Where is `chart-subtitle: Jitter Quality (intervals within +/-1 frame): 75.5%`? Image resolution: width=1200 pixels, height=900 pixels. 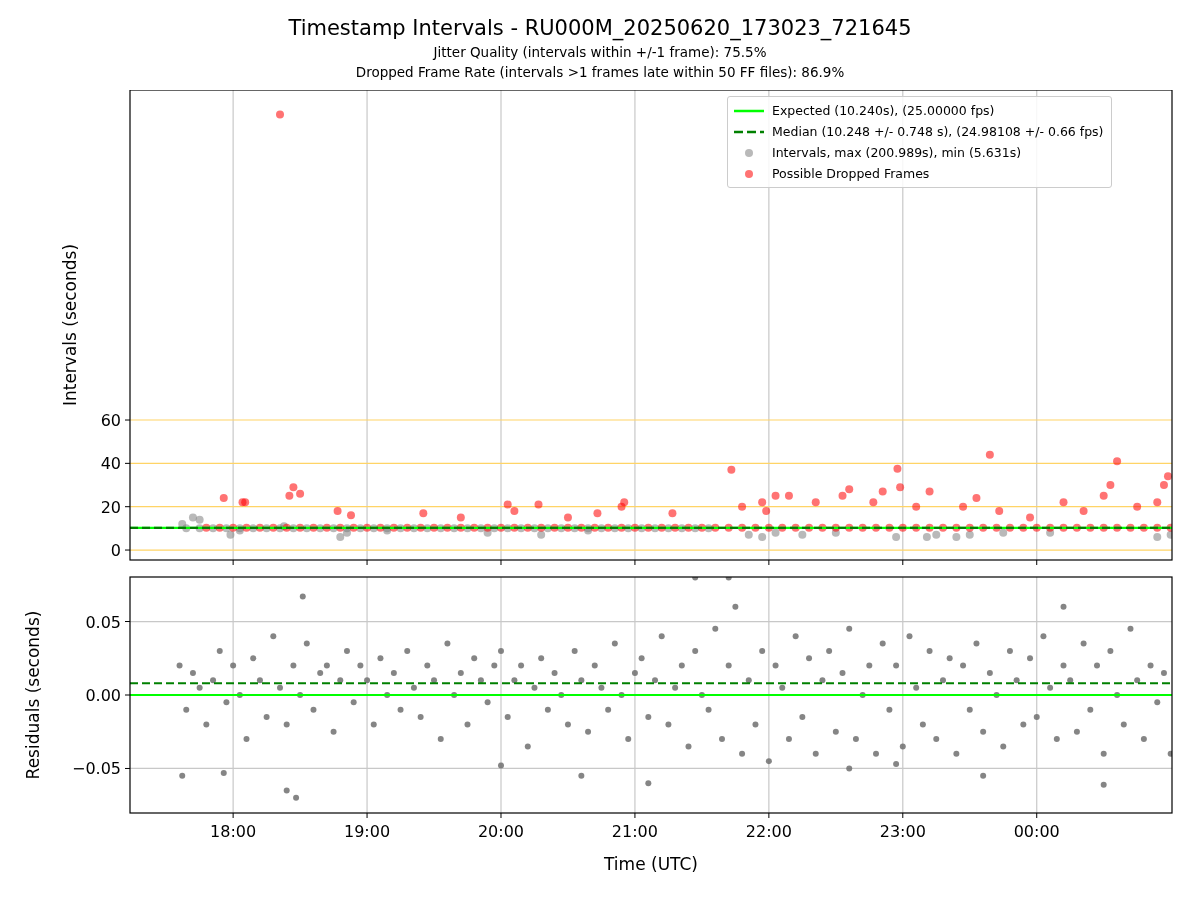
chart-subtitle: Jitter Quality (intervals within +/-1 frame): 75.5% is located at coordinates (600, 52).